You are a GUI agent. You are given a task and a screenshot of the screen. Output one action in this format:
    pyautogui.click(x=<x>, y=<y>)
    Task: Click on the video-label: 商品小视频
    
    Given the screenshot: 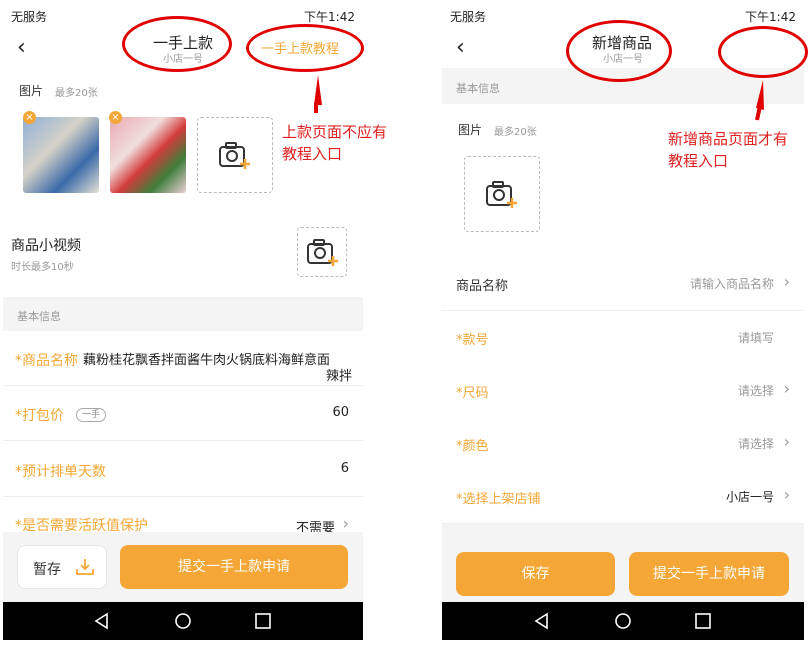 What is the action you would take?
    pyautogui.click(x=46, y=246)
    